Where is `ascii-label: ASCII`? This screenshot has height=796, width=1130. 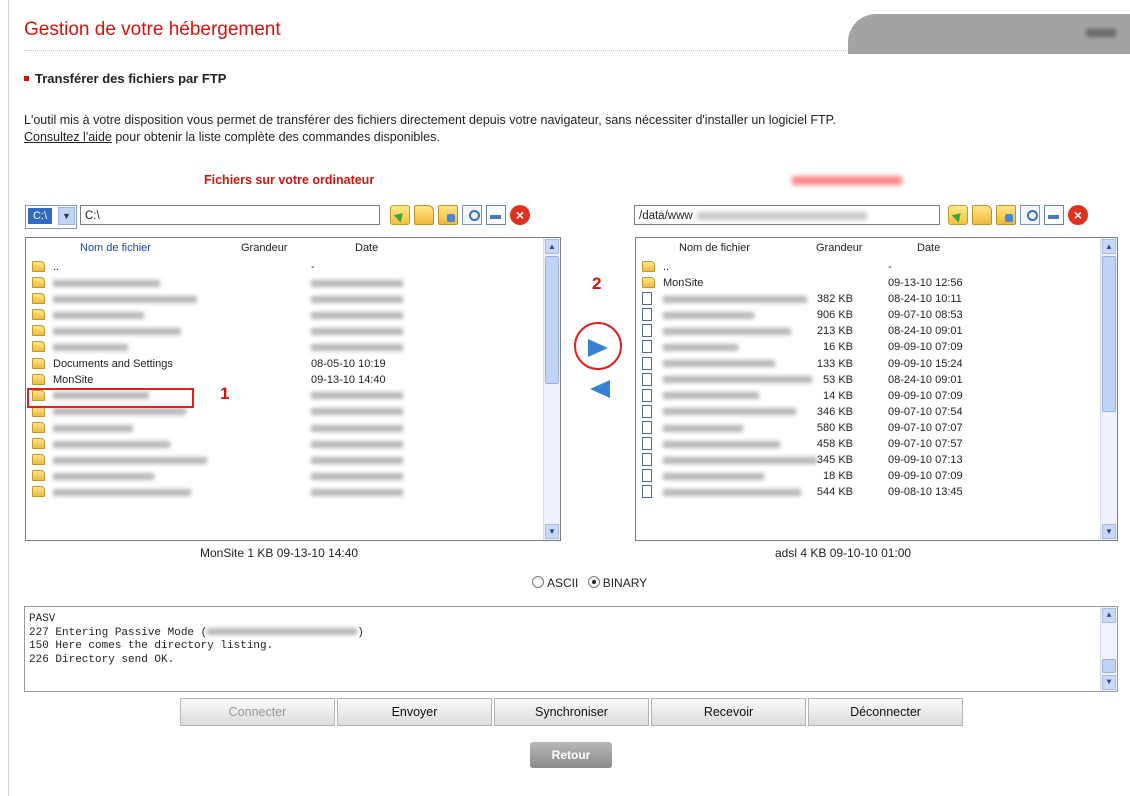
ascii-label: ASCII is located at coordinates (563, 583).